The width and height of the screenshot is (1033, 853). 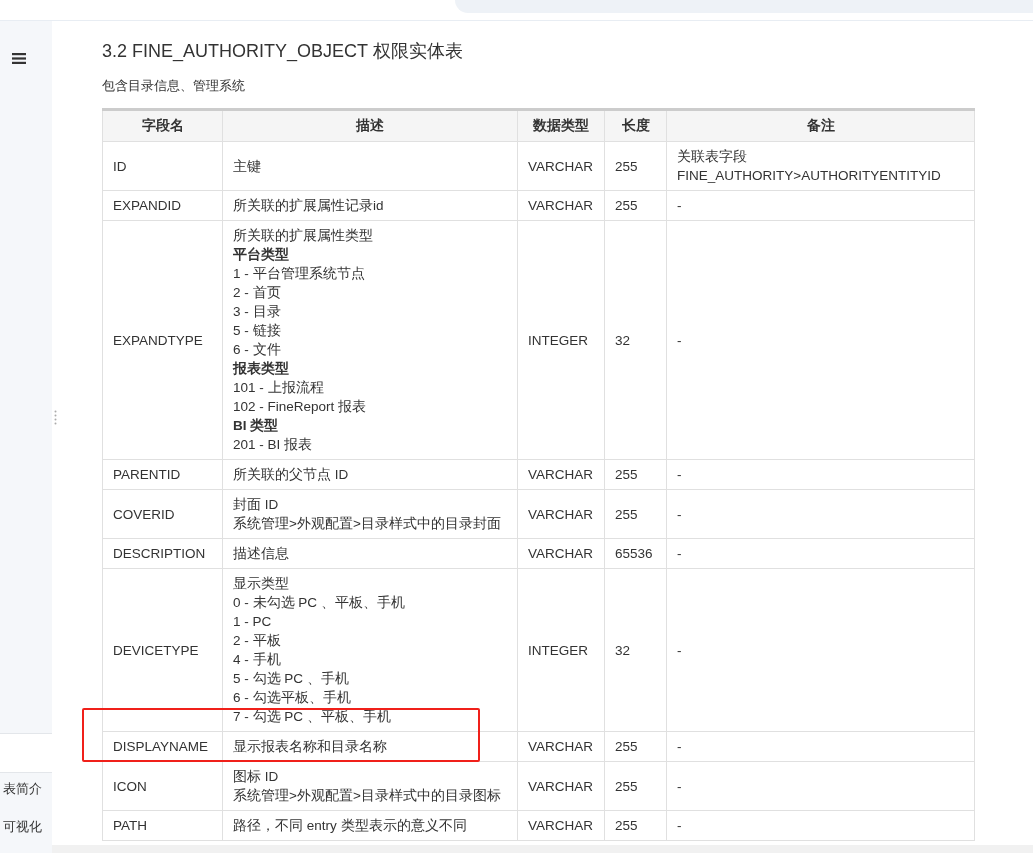 I want to click on cell-text-line: 7 - 勾选 PC 、平板、手机, so click(x=312, y=717).